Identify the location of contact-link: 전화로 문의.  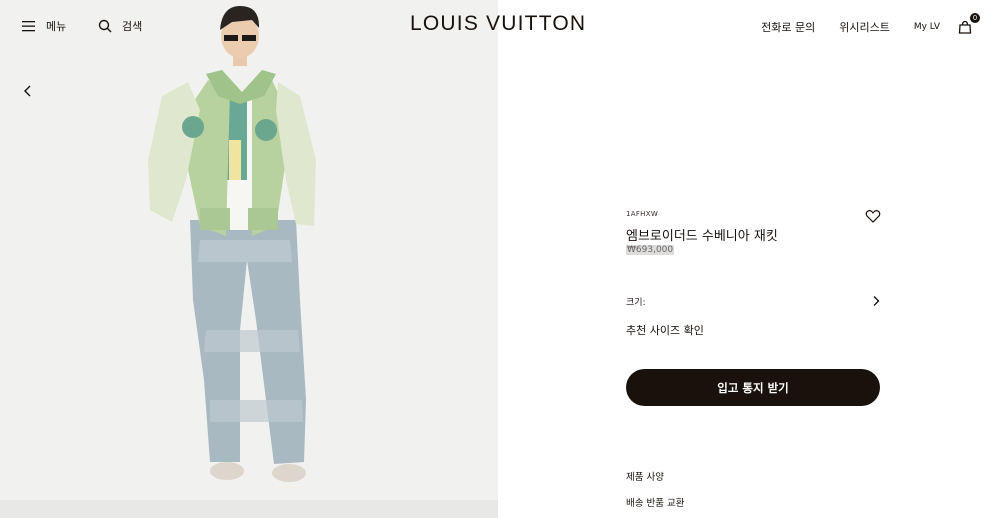
(788, 27).